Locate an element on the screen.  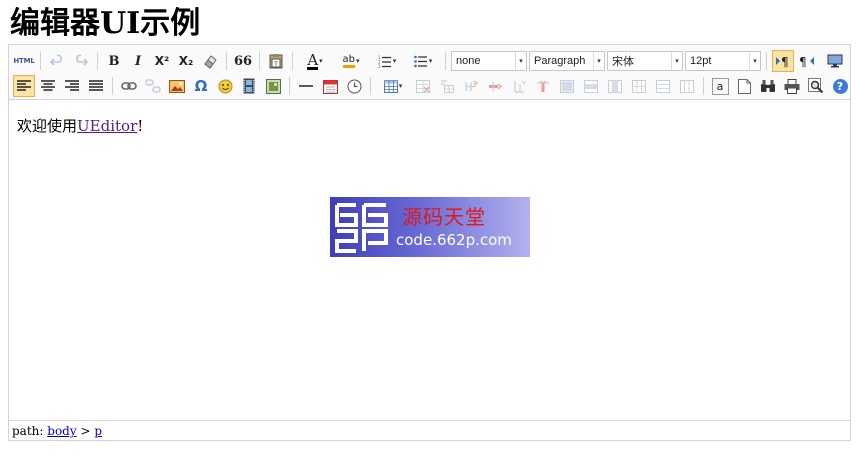
image-icon is located at coordinates (177, 86).